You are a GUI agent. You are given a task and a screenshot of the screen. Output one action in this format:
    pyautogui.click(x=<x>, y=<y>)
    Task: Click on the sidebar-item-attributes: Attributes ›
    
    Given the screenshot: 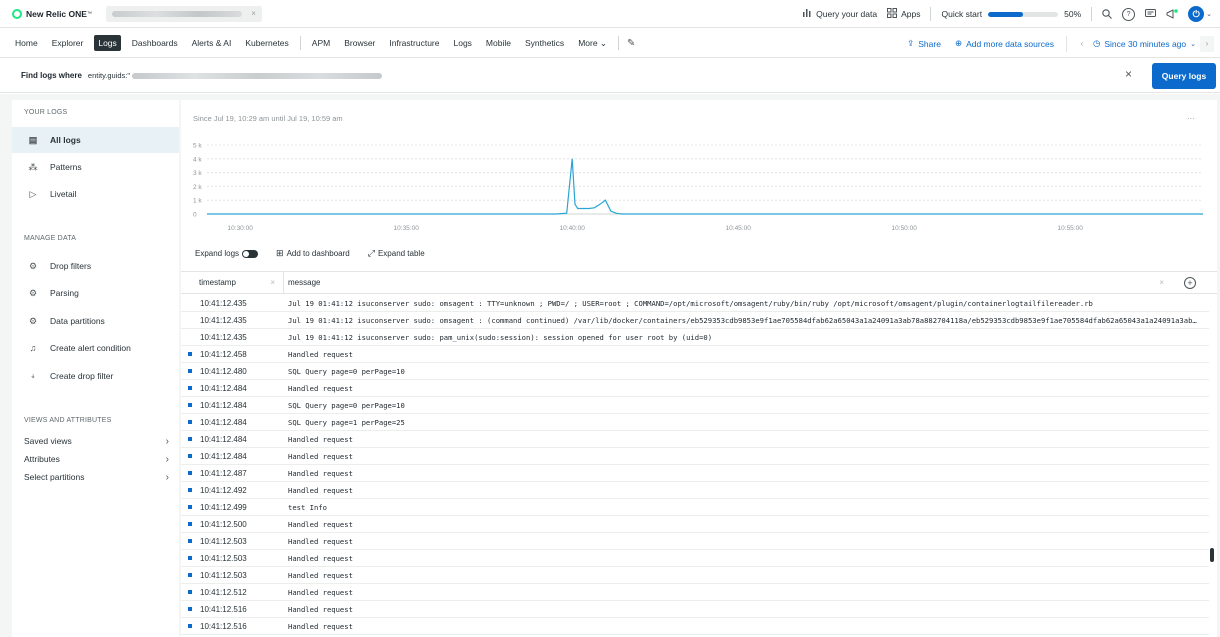 What is the action you would take?
    pyautogui.click(x=96, y=459)
    